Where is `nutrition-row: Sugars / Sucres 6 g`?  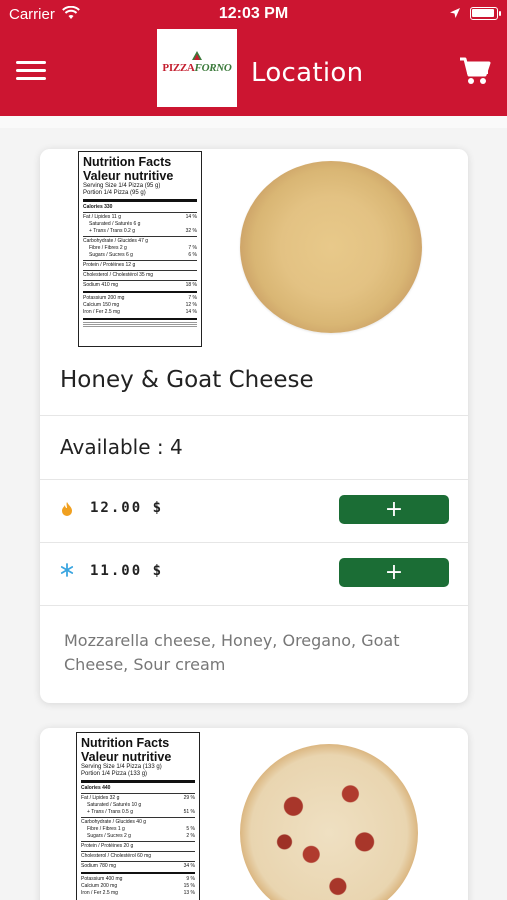
nutrition-row: Sugars / Sucres 6 g is located at coordinates (111, 255).